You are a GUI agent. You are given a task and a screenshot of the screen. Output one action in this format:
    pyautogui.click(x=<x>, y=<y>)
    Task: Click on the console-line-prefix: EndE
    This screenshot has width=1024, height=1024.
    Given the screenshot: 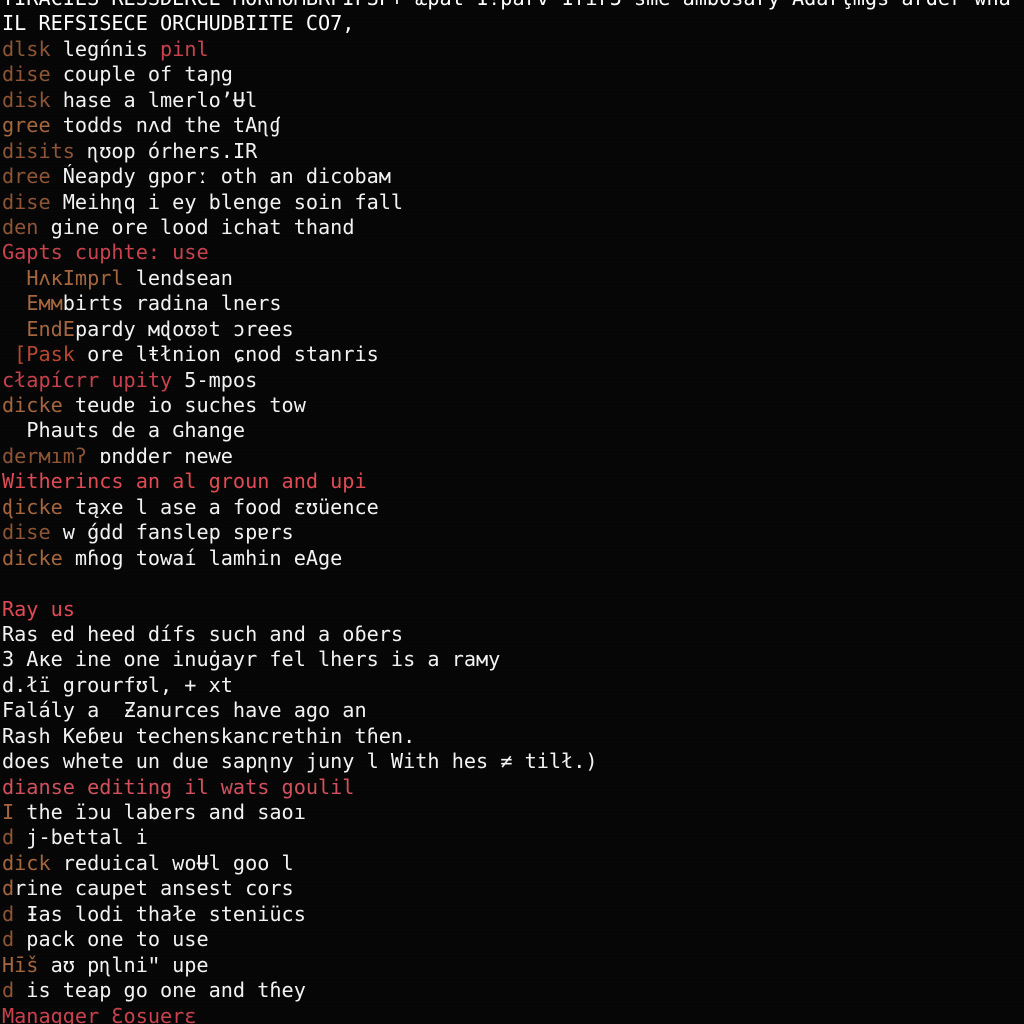 What is the action you would take?
    pyautogui.click(x=50, y=328)
    